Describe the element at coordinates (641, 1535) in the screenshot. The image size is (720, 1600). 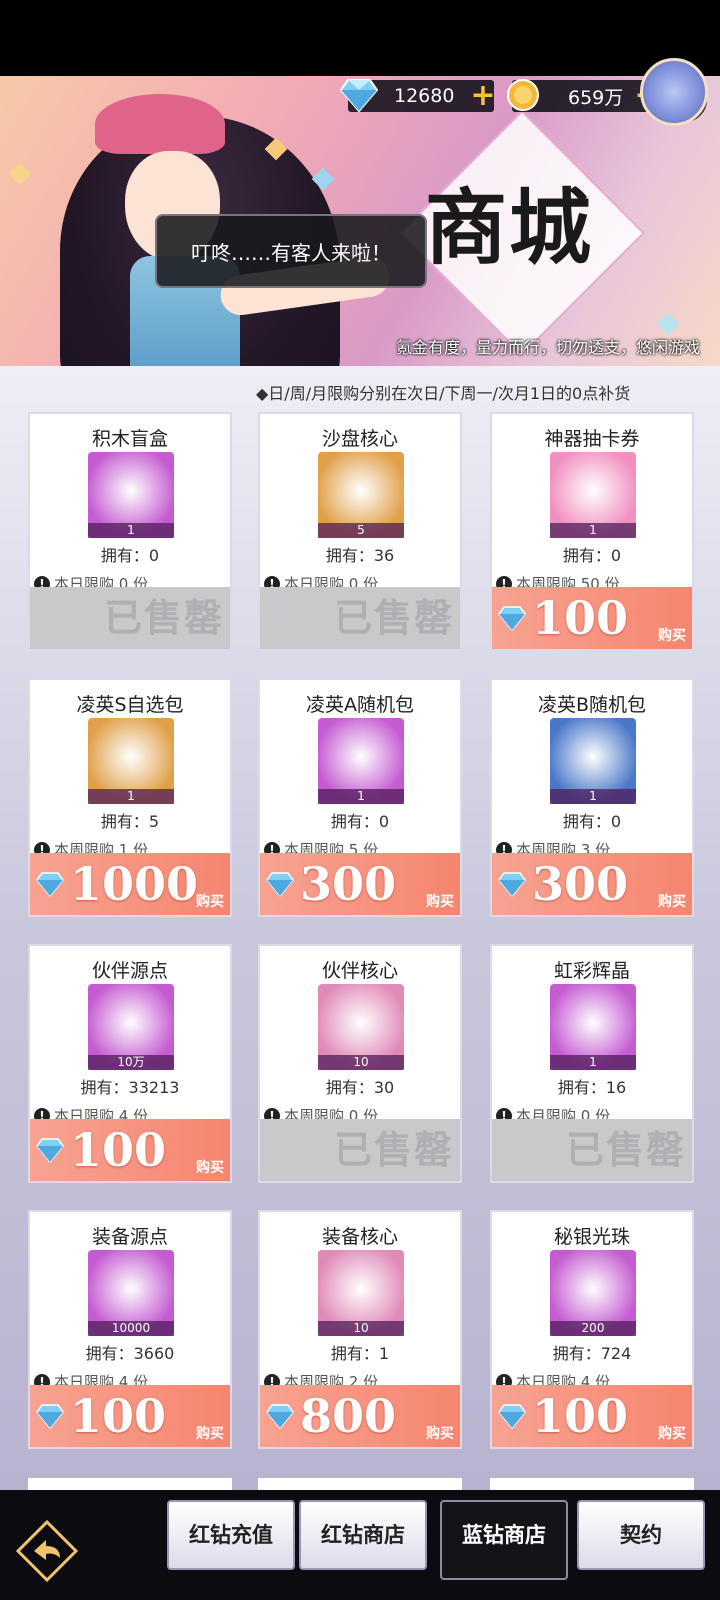
I see `tab-contract: 契约` at that location.